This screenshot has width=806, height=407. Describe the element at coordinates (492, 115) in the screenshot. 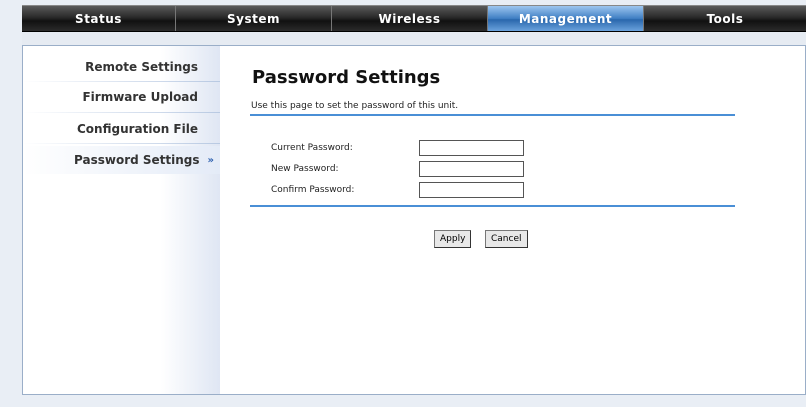

I see `divider-top` at that location.